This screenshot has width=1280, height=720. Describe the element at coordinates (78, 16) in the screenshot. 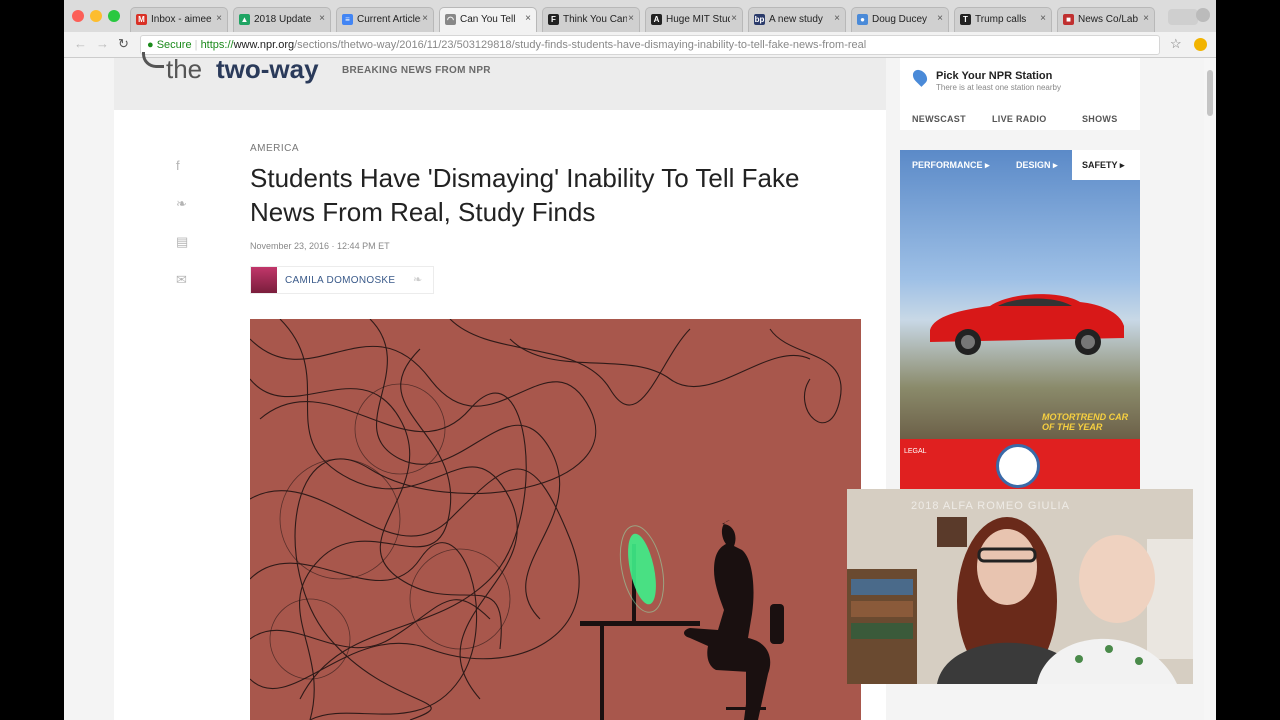

I see `close-window-icon` at that location.